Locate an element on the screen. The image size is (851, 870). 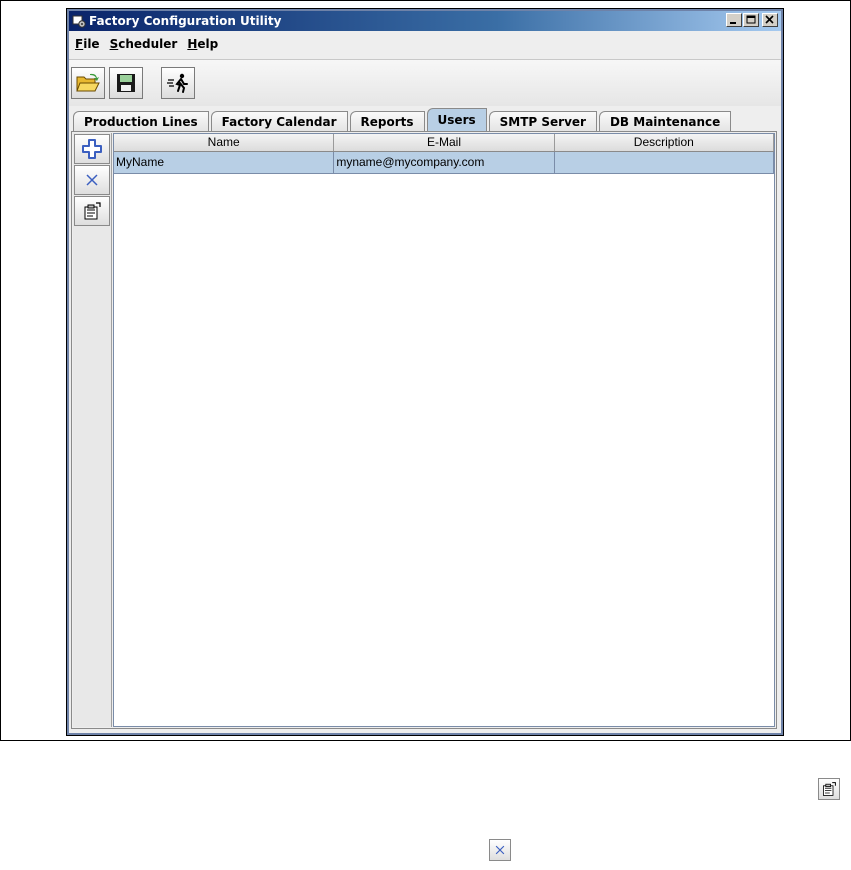
column-header-email: E-Mail is located at coordinates (444, 142).